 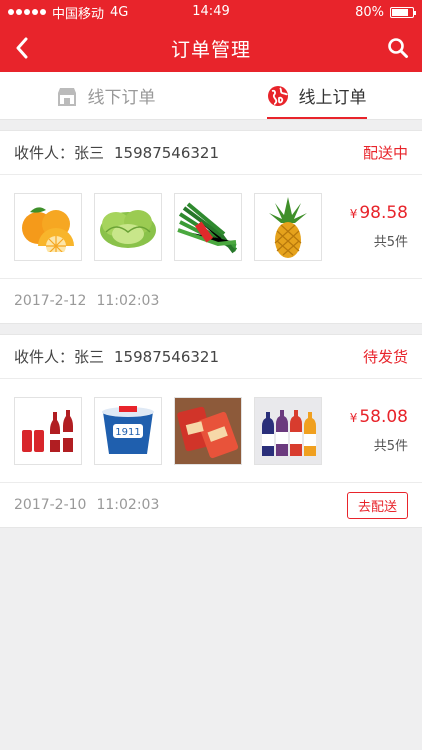 I want to click on product-thumb-cola, so click(x=48, y=430).